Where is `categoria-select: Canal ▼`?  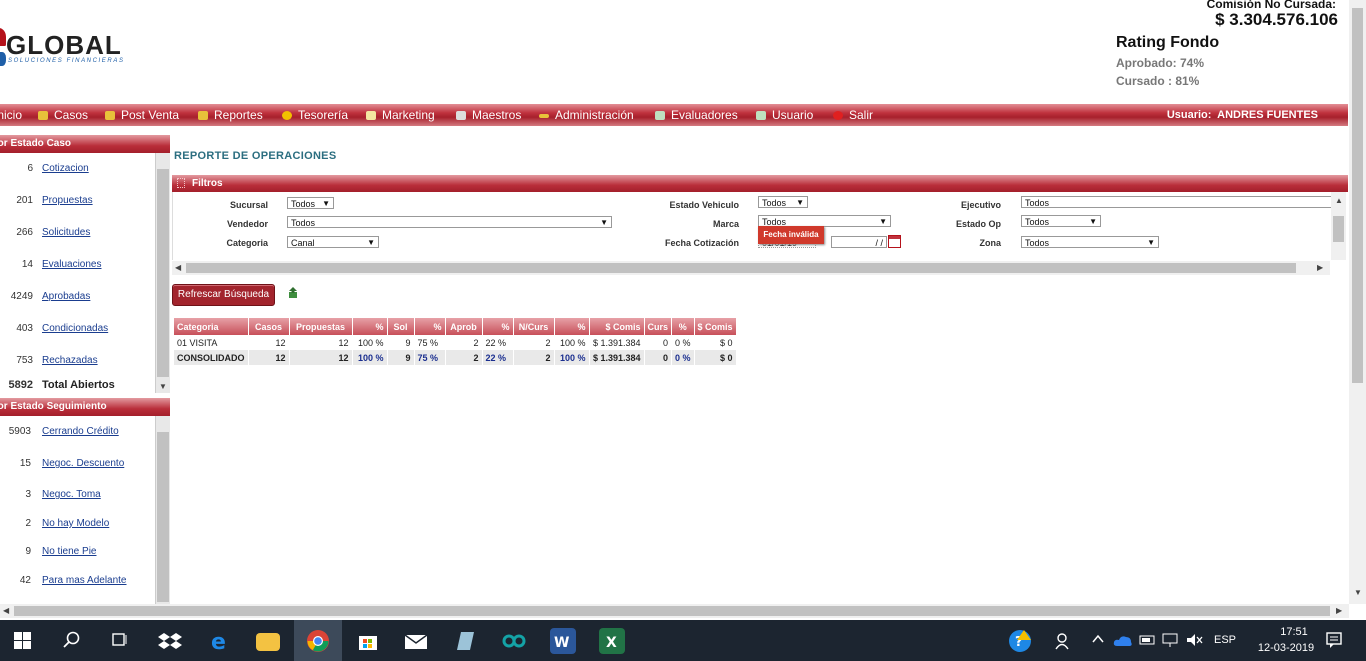 categoria-select: Canal ▼ is located at coordinates (333, 242).